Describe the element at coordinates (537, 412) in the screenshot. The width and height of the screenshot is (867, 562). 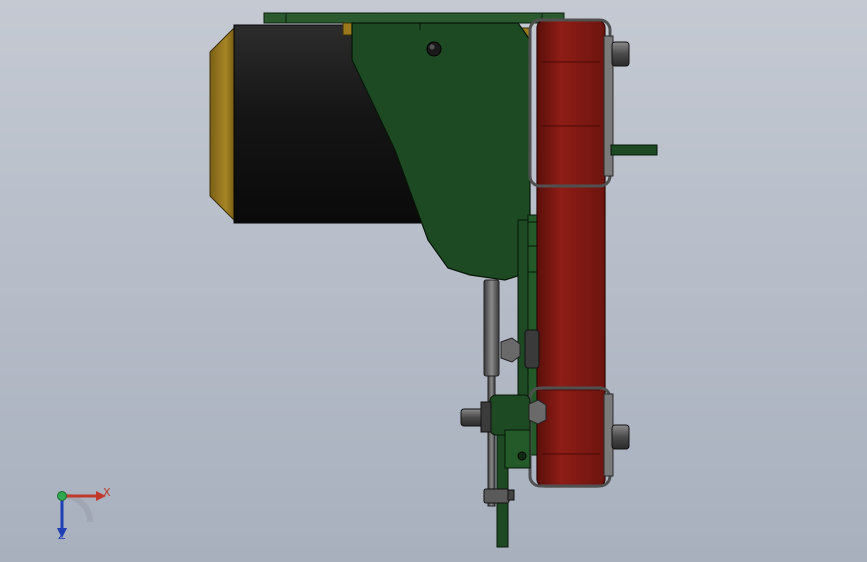
I see `pivot-bolt-right` at that location.